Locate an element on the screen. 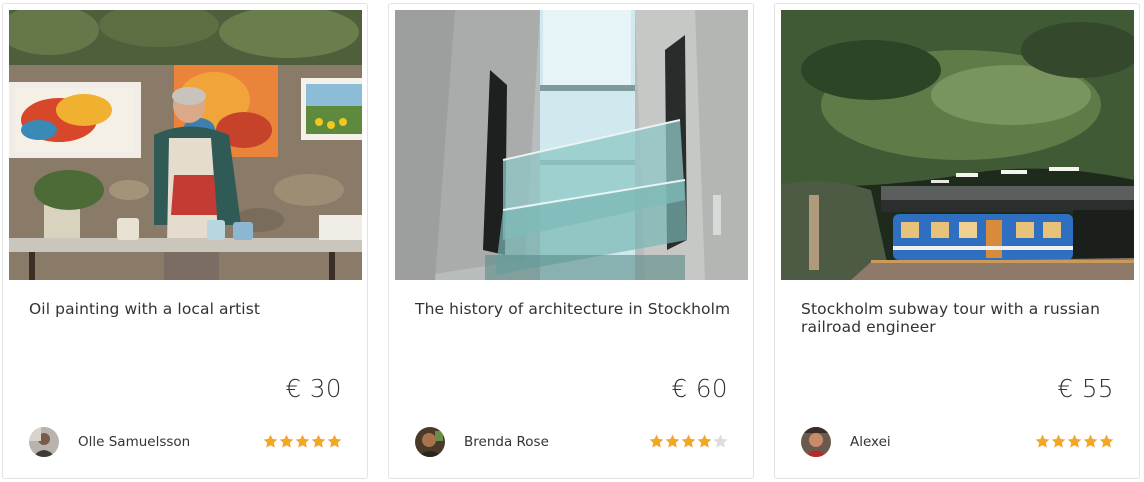  host-name: Brenda Rose is located at coordinates (506, 442).